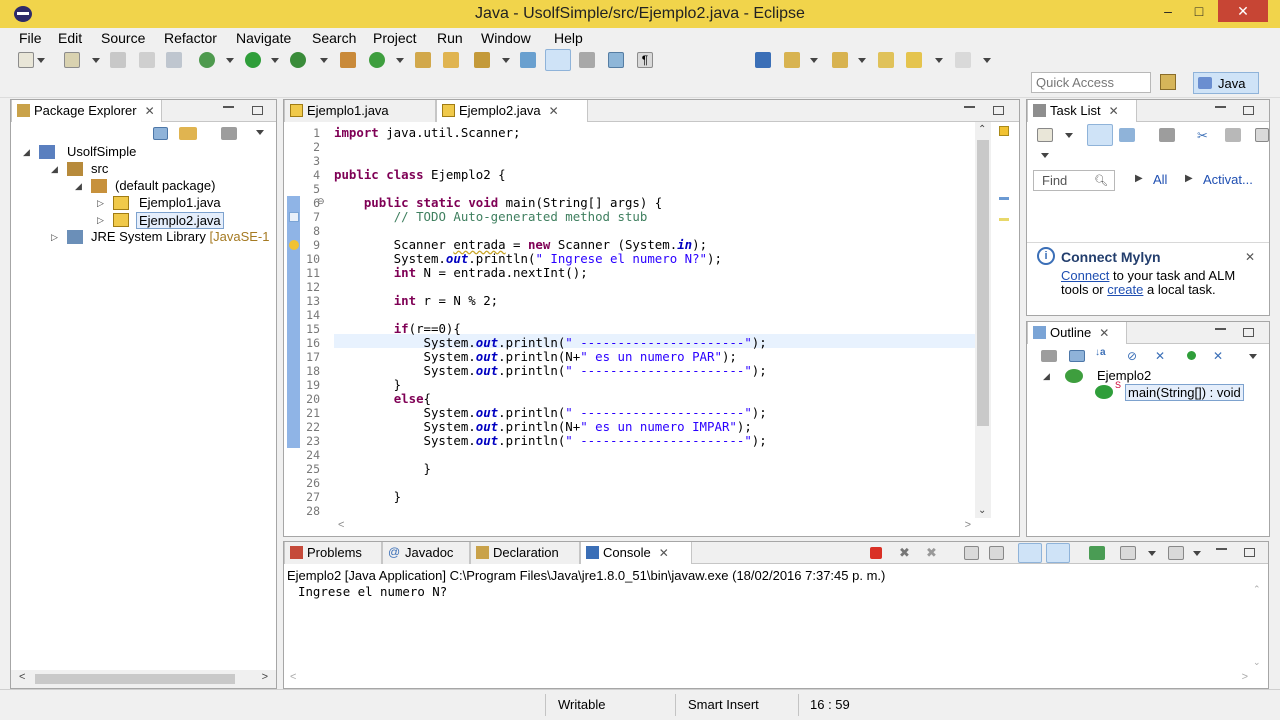  What do you see at coordinates (587, 60) in the screenshot?
I see `block-selection-icon` at bounding box center [587, 60].